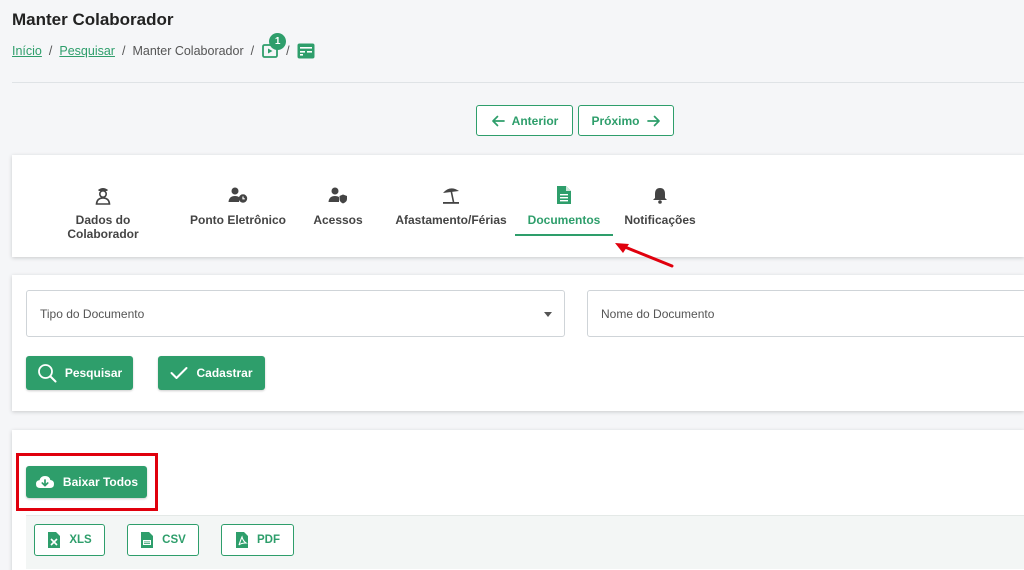 The width and height of the screenshot is (1024, 570). What do you see at coordinates (338, 206) in the screenshot?
I see `tab-acessos: Acessos` at bounding box center [338, 206].